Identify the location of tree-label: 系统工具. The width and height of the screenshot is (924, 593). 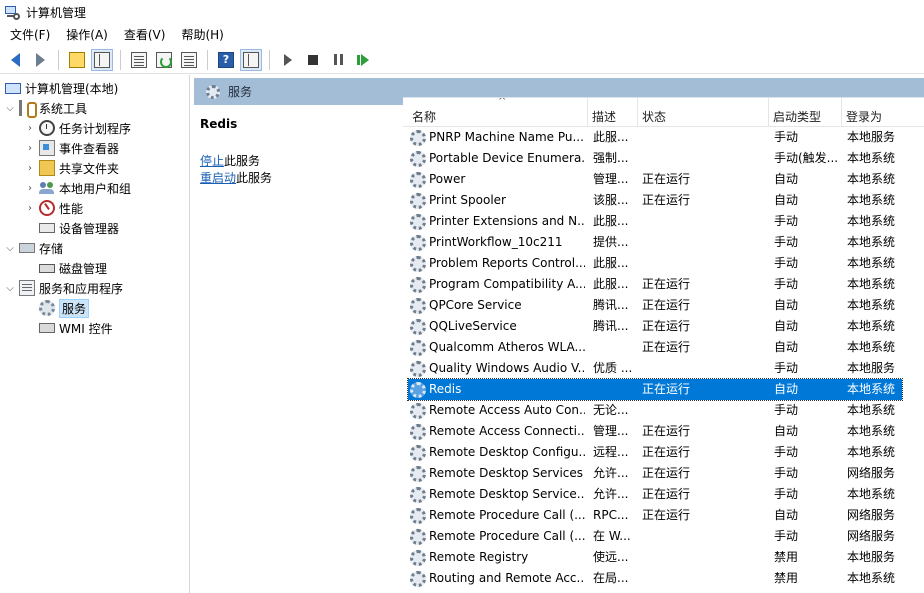
(63, 108).